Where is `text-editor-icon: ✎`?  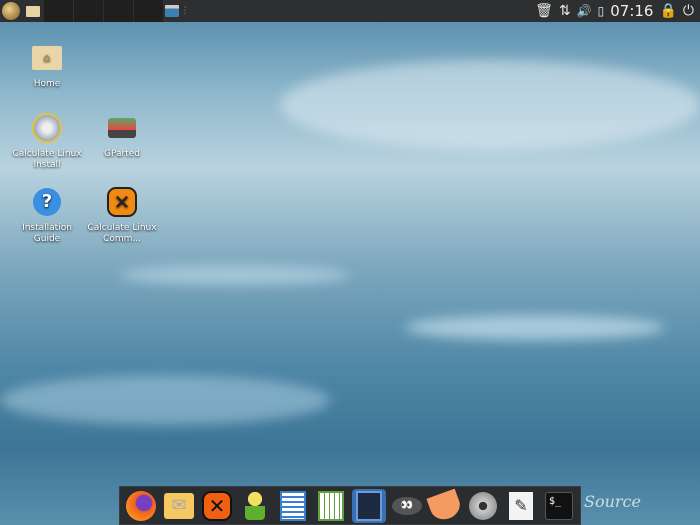 text-editor-icon: ✎ is located at coordinates (521, 506).